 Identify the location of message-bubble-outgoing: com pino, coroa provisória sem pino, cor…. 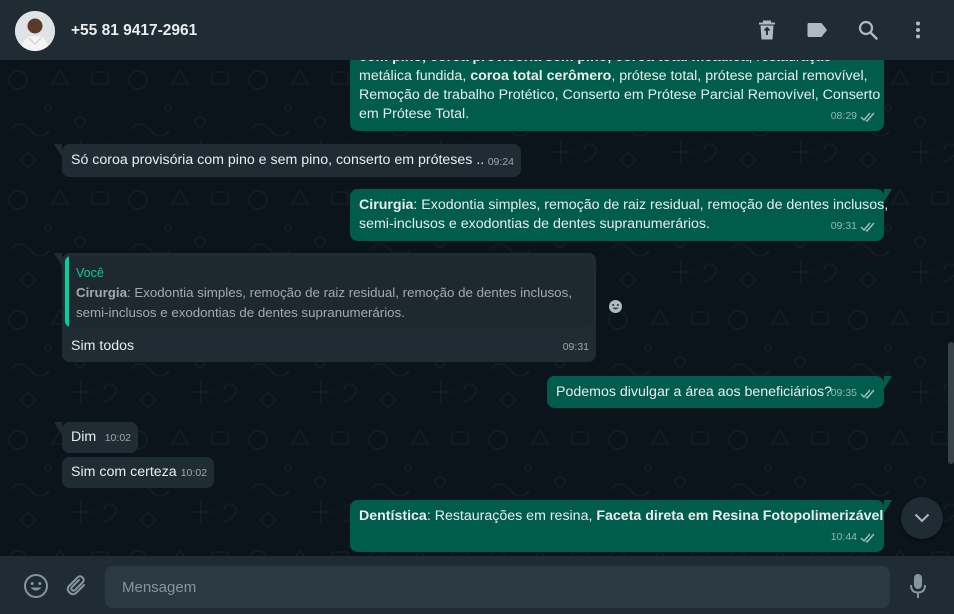
(617, 95).